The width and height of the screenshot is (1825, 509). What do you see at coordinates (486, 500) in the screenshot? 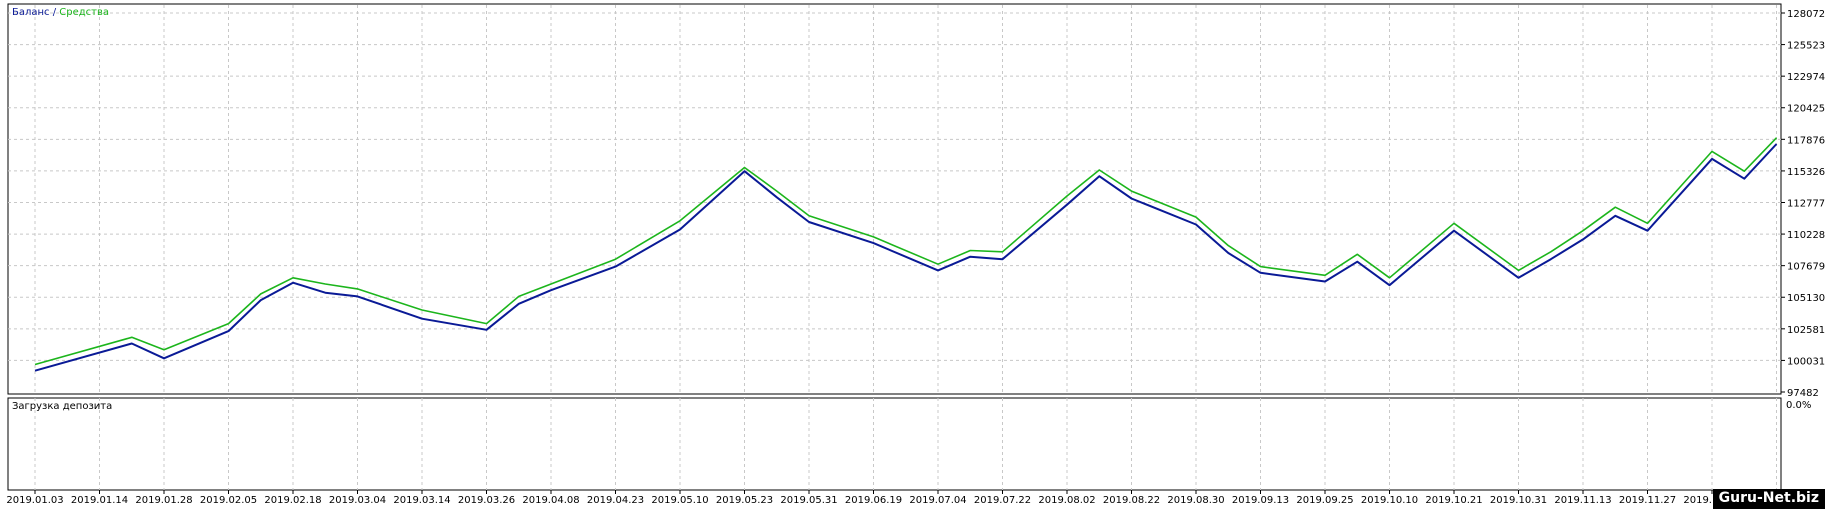
I see `x-tick-label: 2019.03.26` at bounding box center [486, 500].